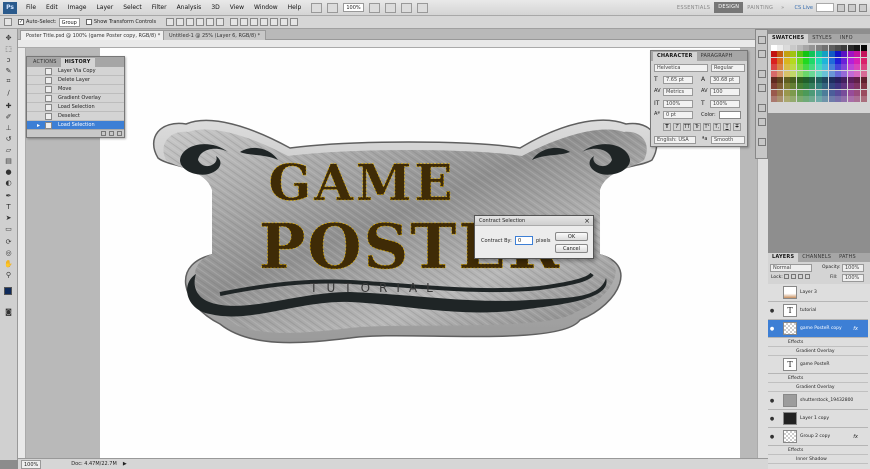 The width and height of the screenshot is (870, 469). I want to click on lock-position-icon, so click(800, 276).